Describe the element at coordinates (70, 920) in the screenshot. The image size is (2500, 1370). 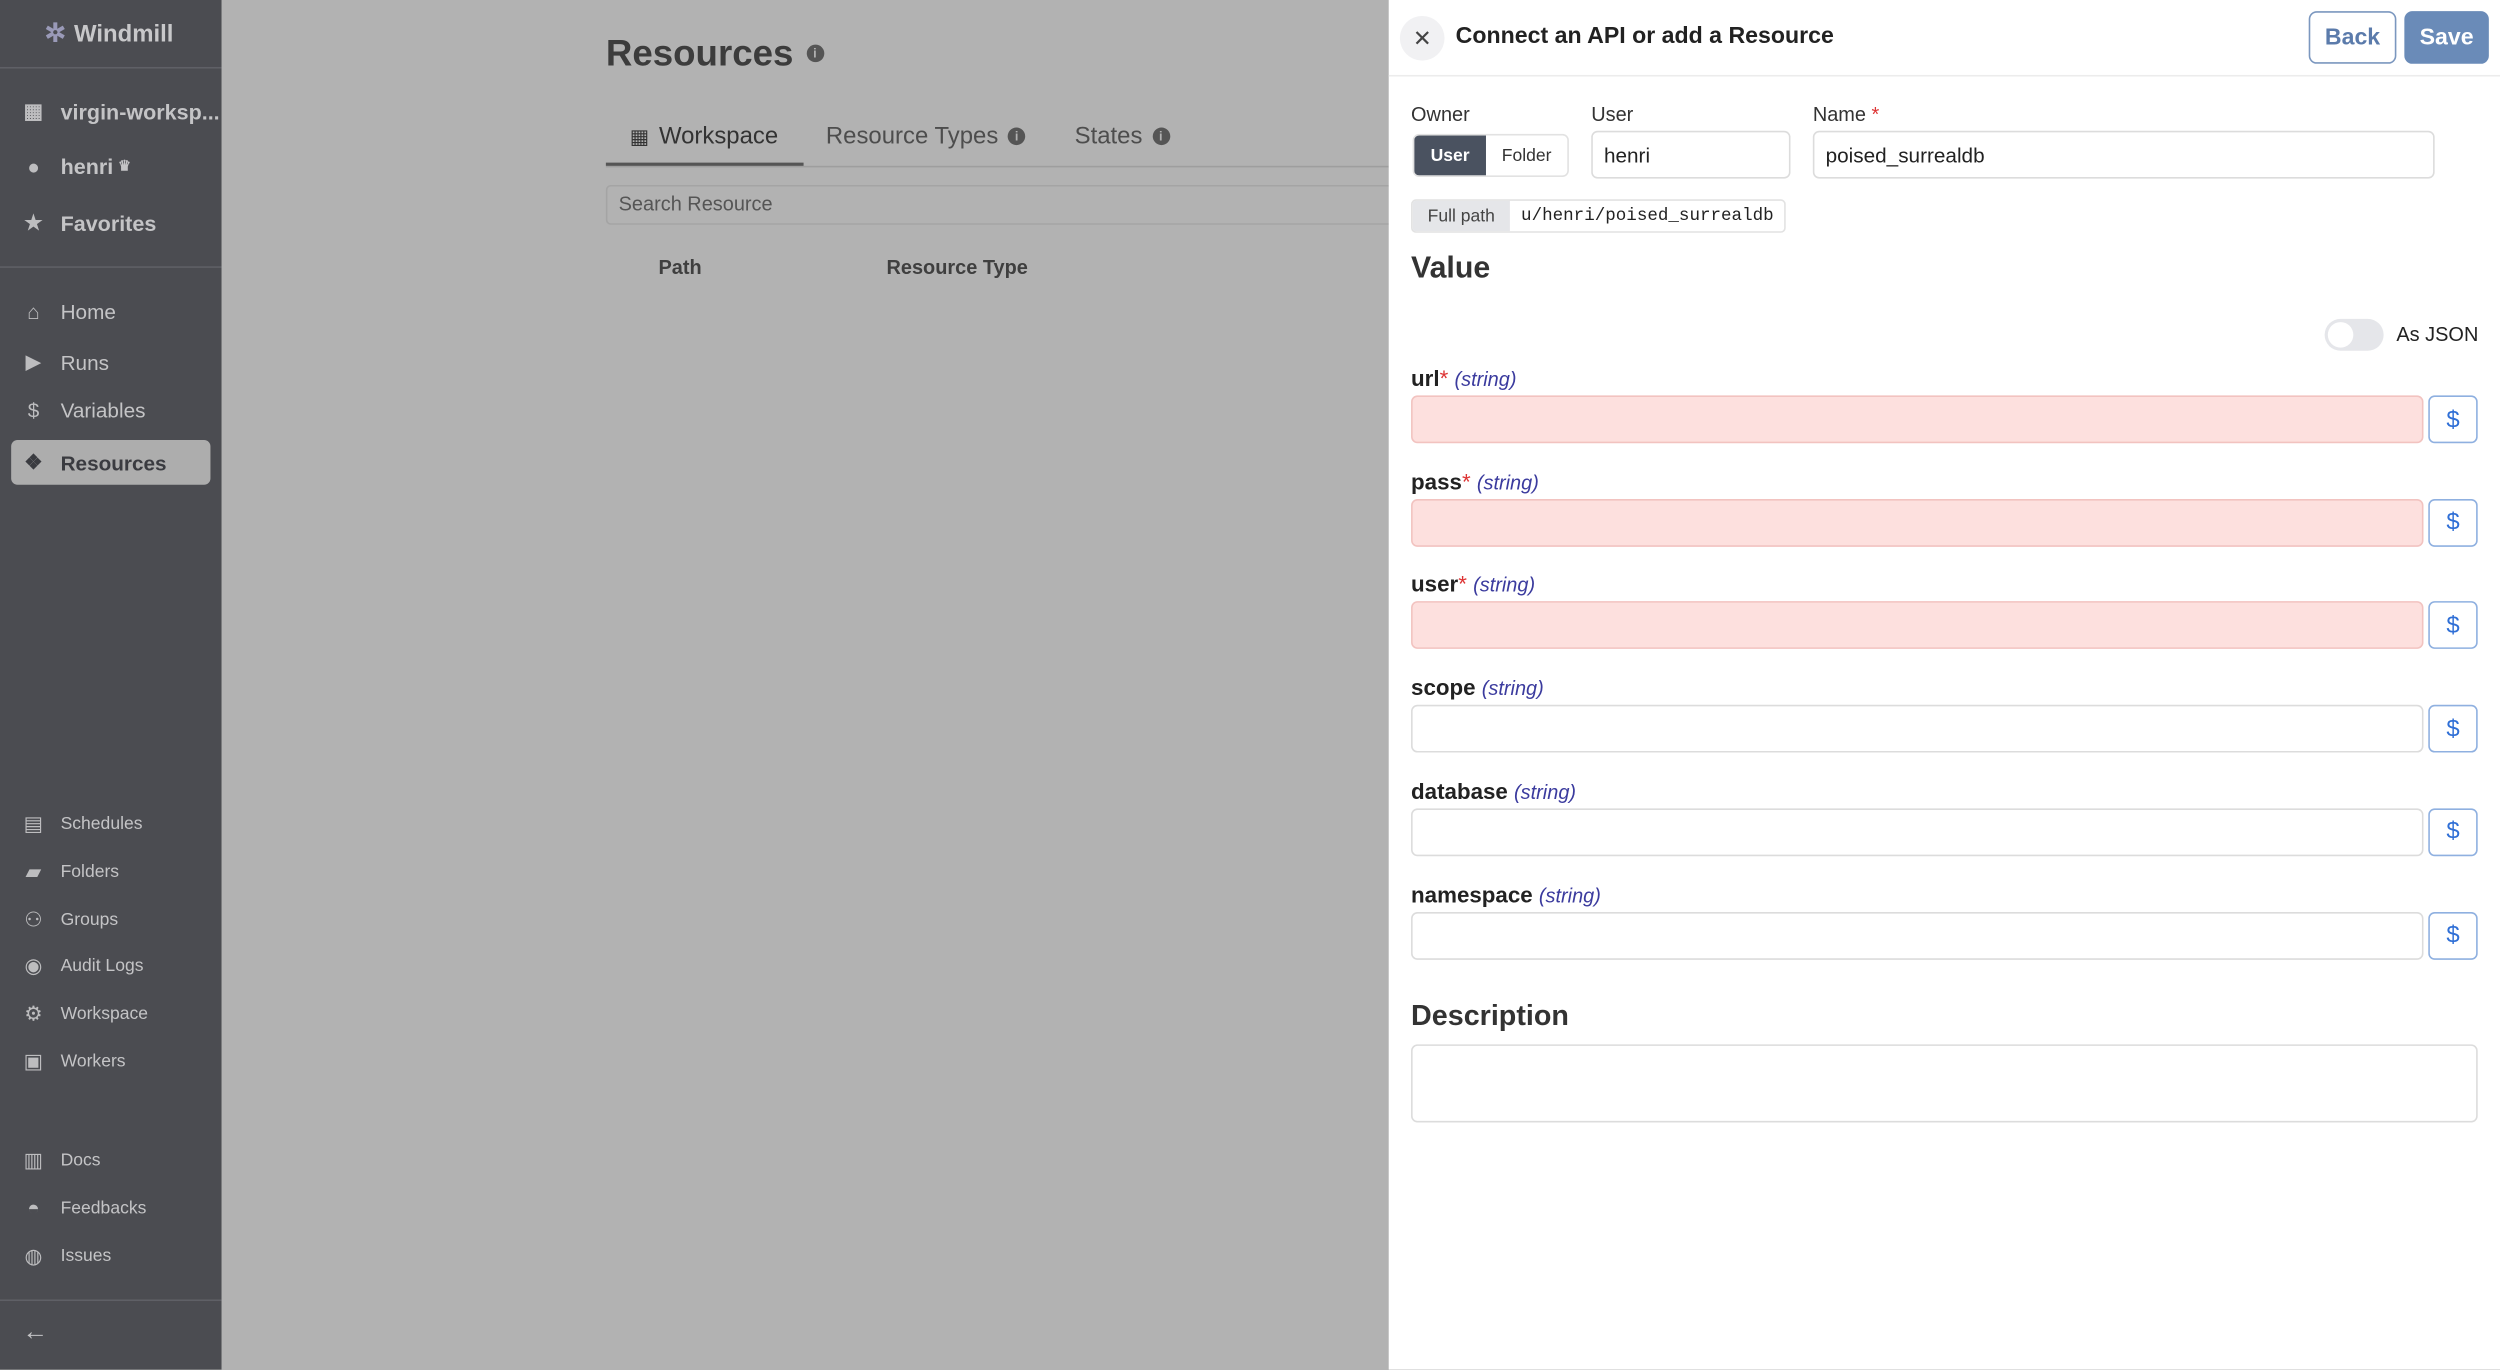
I see `sidebar-item-groups: ⚇ Groups` at that location.